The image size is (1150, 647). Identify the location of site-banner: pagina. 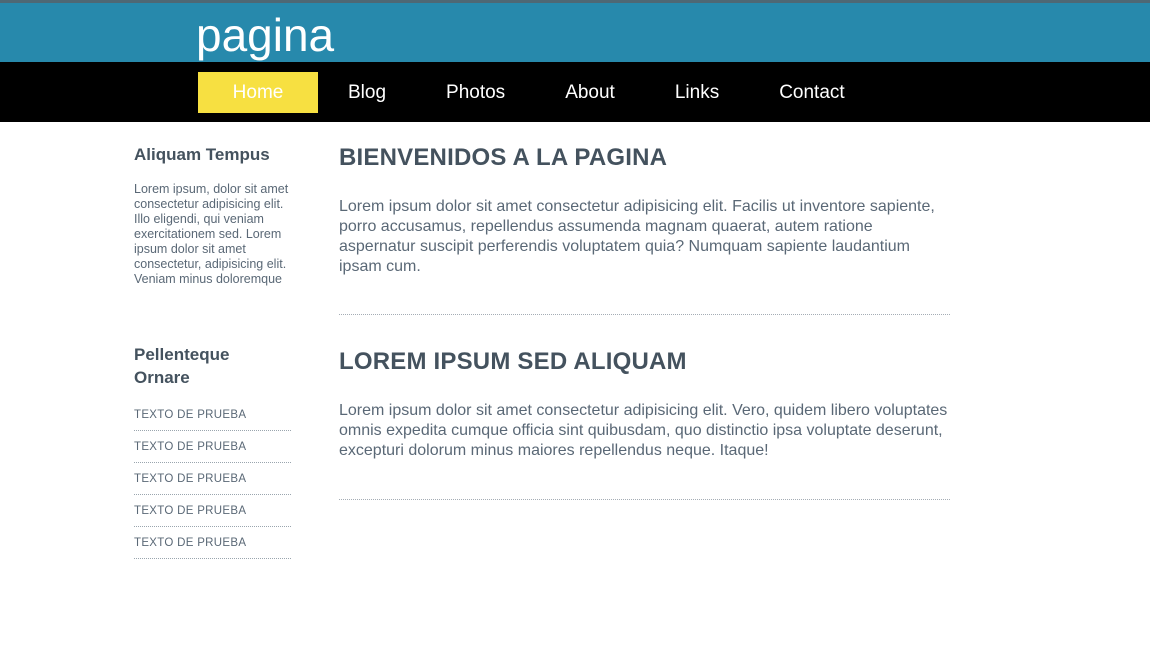
(575, 32).